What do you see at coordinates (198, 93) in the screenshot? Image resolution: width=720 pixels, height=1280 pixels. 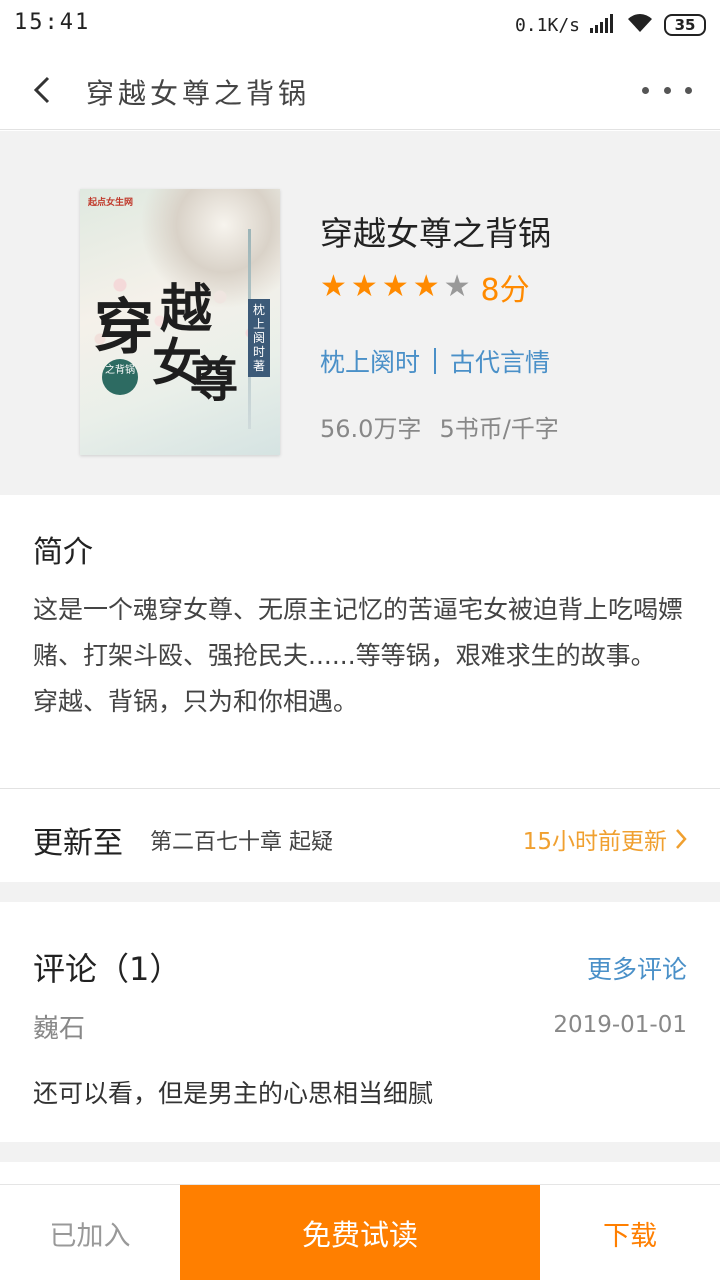 I see `page-title: 穿越女尊之背锅` at bounding box center [198, 93].